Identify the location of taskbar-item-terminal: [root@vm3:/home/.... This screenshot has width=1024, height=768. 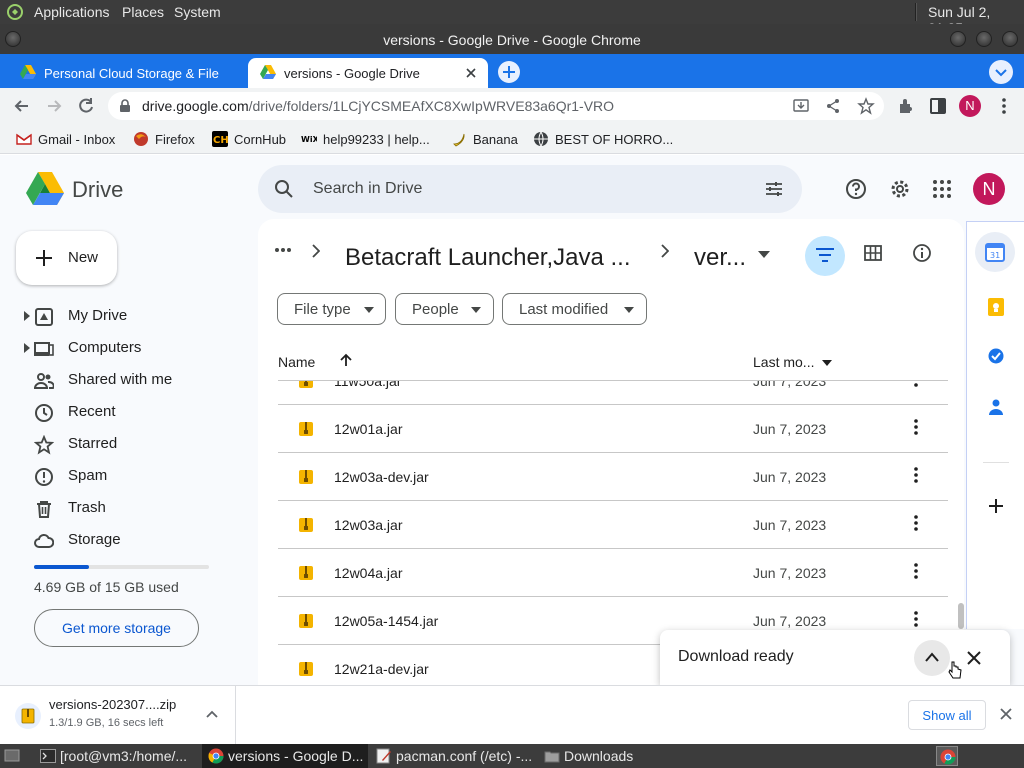
(117, 756).